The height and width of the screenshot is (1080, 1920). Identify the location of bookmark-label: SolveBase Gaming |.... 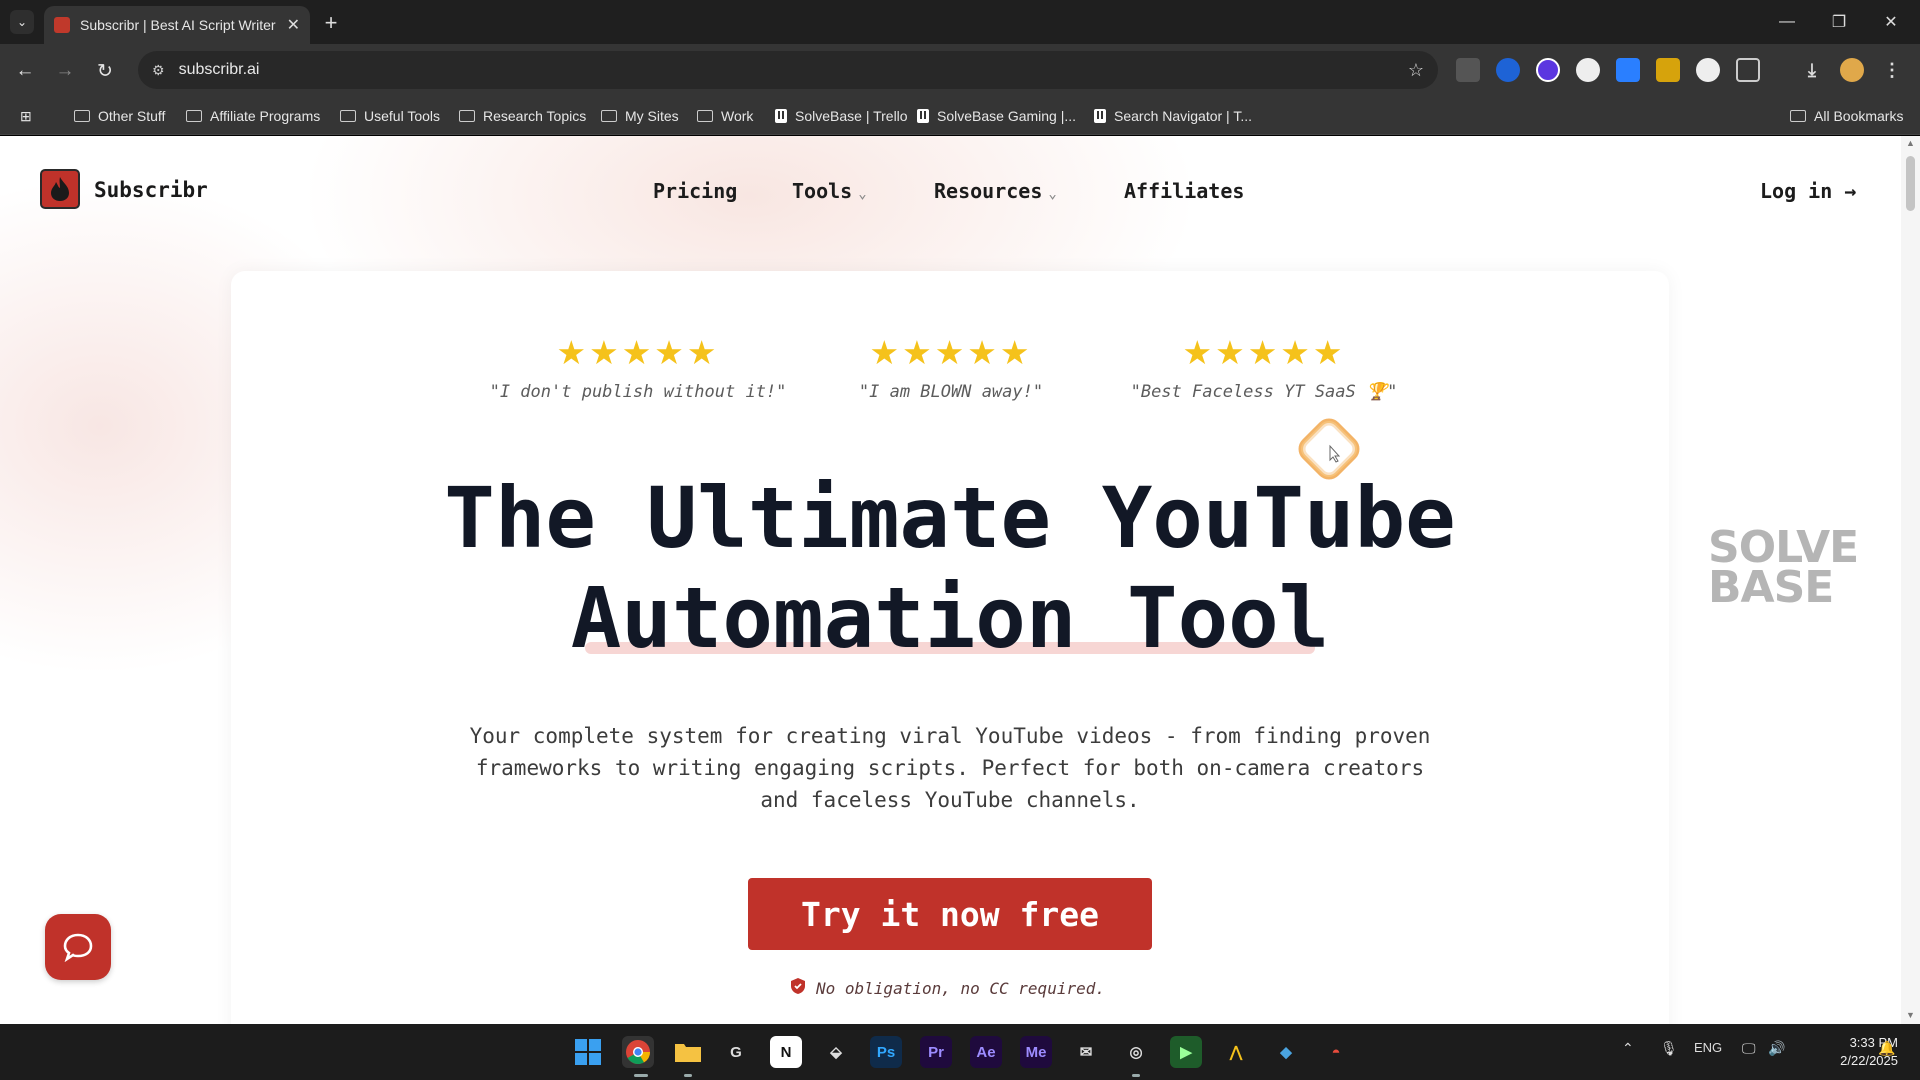
(1007, 116).